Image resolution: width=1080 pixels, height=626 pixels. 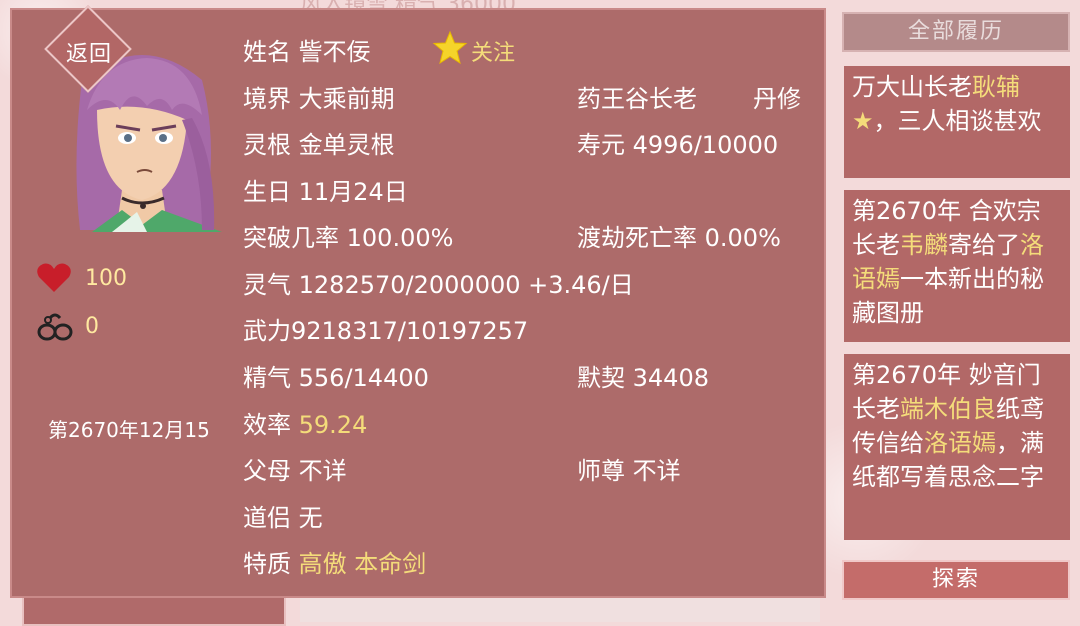 I want to click on history-name-highlight: 端木伯良, so click(x=948, y=409).